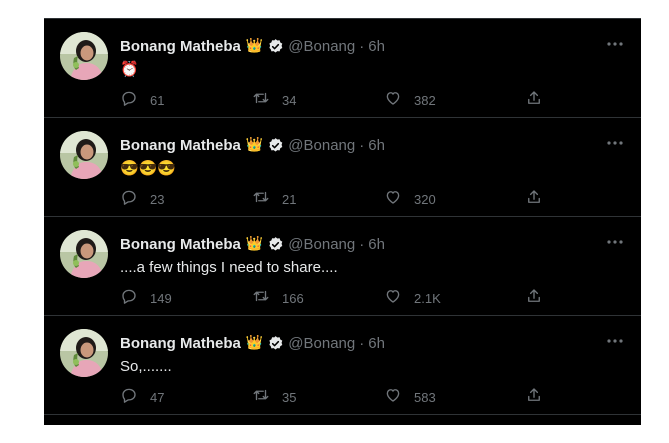 The width and height of the screenshot is (669, 443). Describe the element at coordinates (293, 298) in the screenshot. I see `retweet-count: 166` at that location.